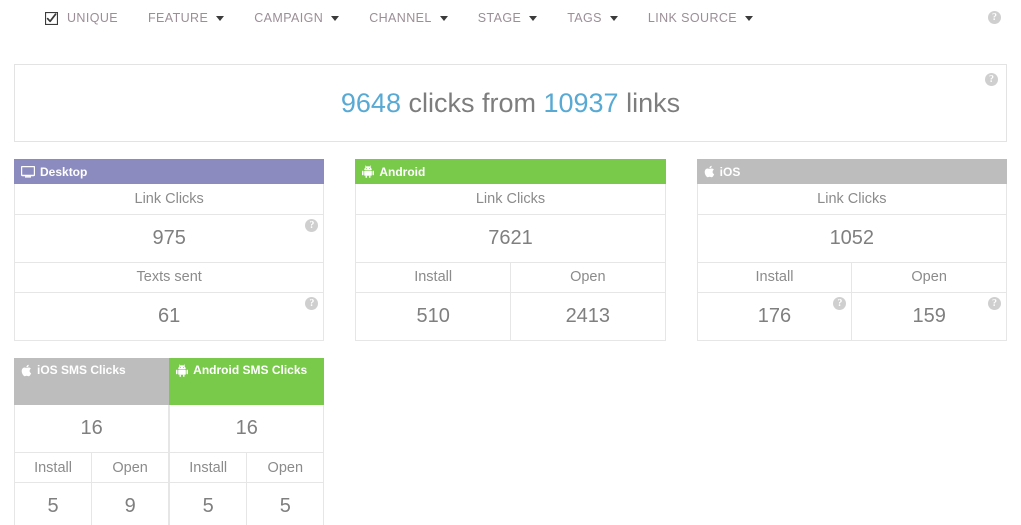 This screenshot has height=525, width=1021. I want to click on desktop-link-clicks-label: Link Clicks, so click(169, 199).